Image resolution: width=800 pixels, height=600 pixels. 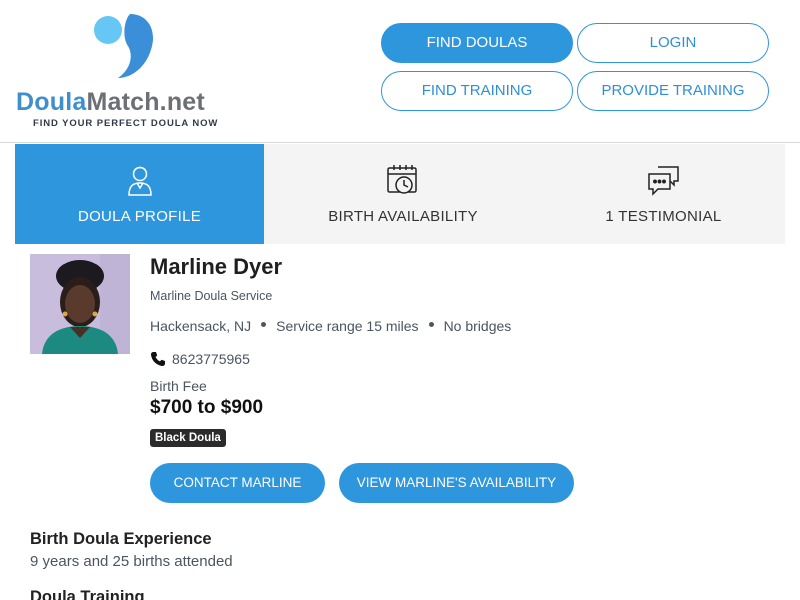 I want to click on phone-icon, so click(x=158, y=359).